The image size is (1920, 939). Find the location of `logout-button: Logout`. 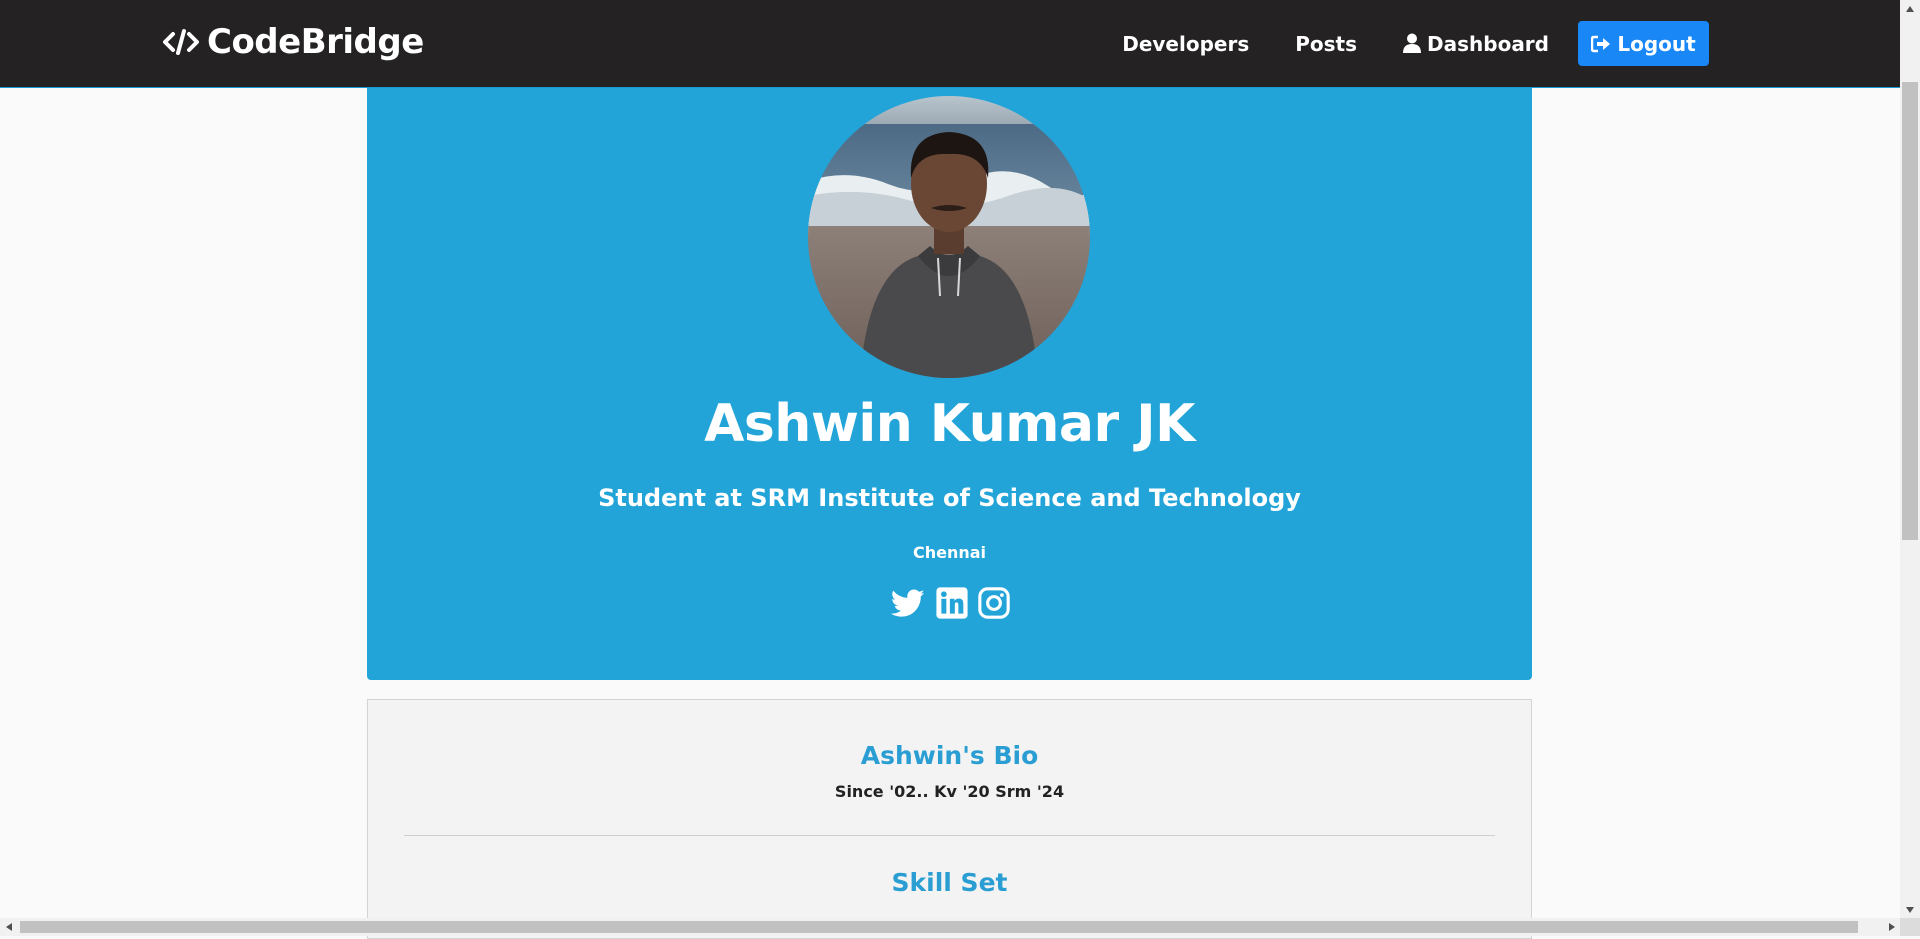

logout-button: Logout is located at coordinates (1643, 43).